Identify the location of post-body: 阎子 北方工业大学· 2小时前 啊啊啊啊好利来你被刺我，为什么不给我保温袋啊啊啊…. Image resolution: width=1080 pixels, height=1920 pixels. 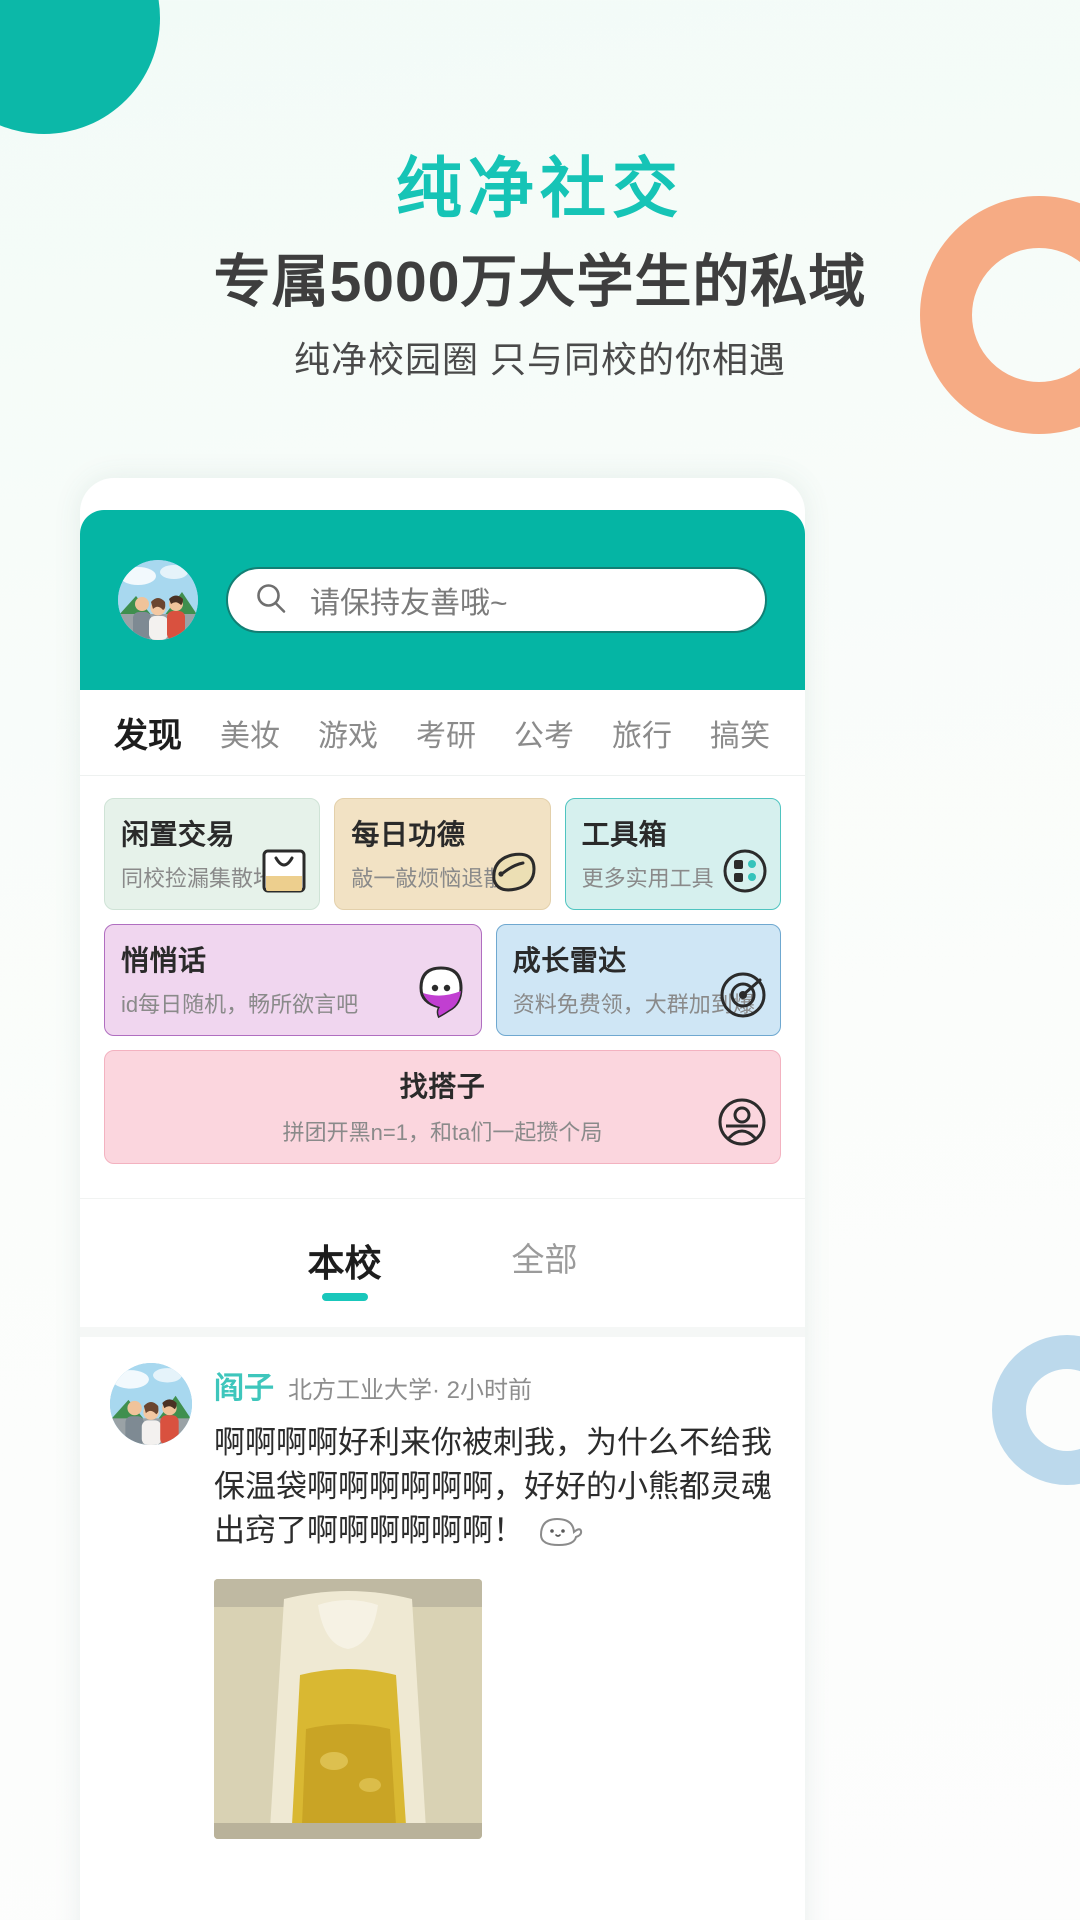
(494, 1601).